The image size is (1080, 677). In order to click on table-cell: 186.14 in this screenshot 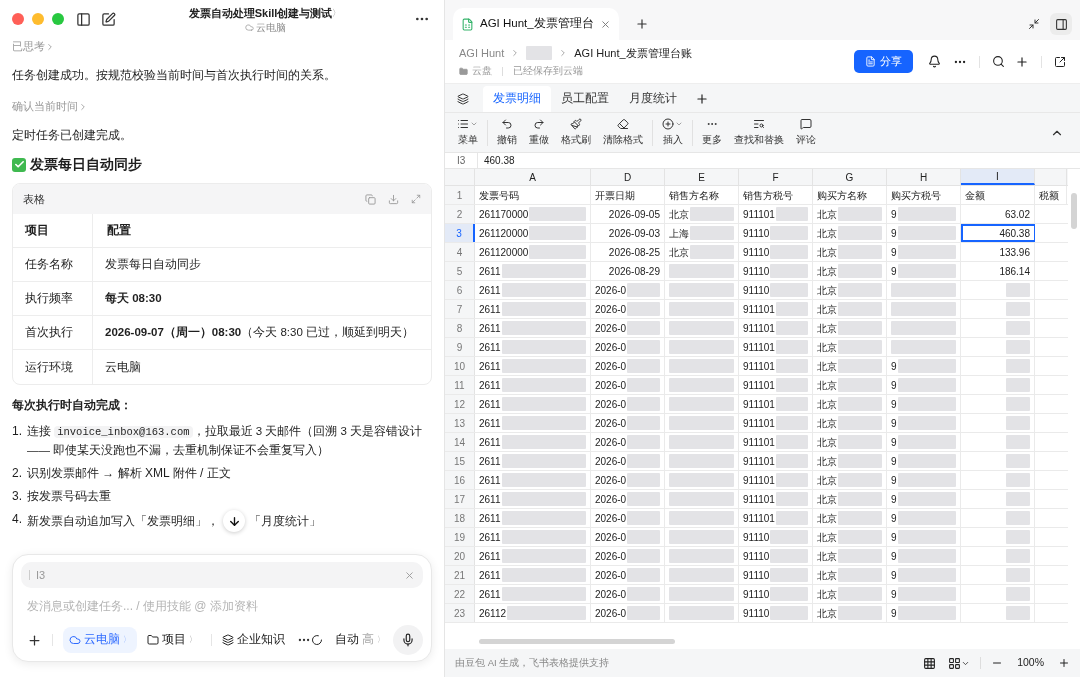, I will do `click(998, 271)`.